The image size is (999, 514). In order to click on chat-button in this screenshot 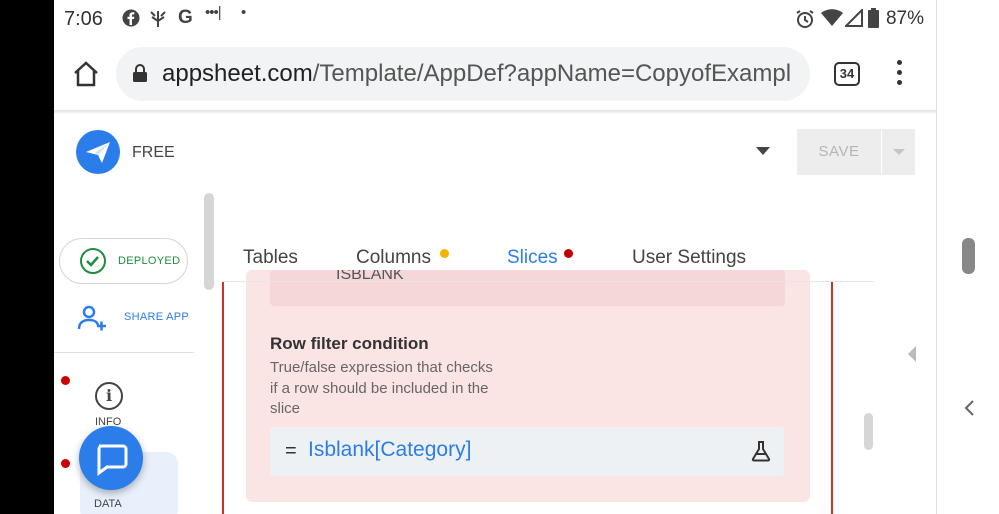, I will do `click(111, 458)`.